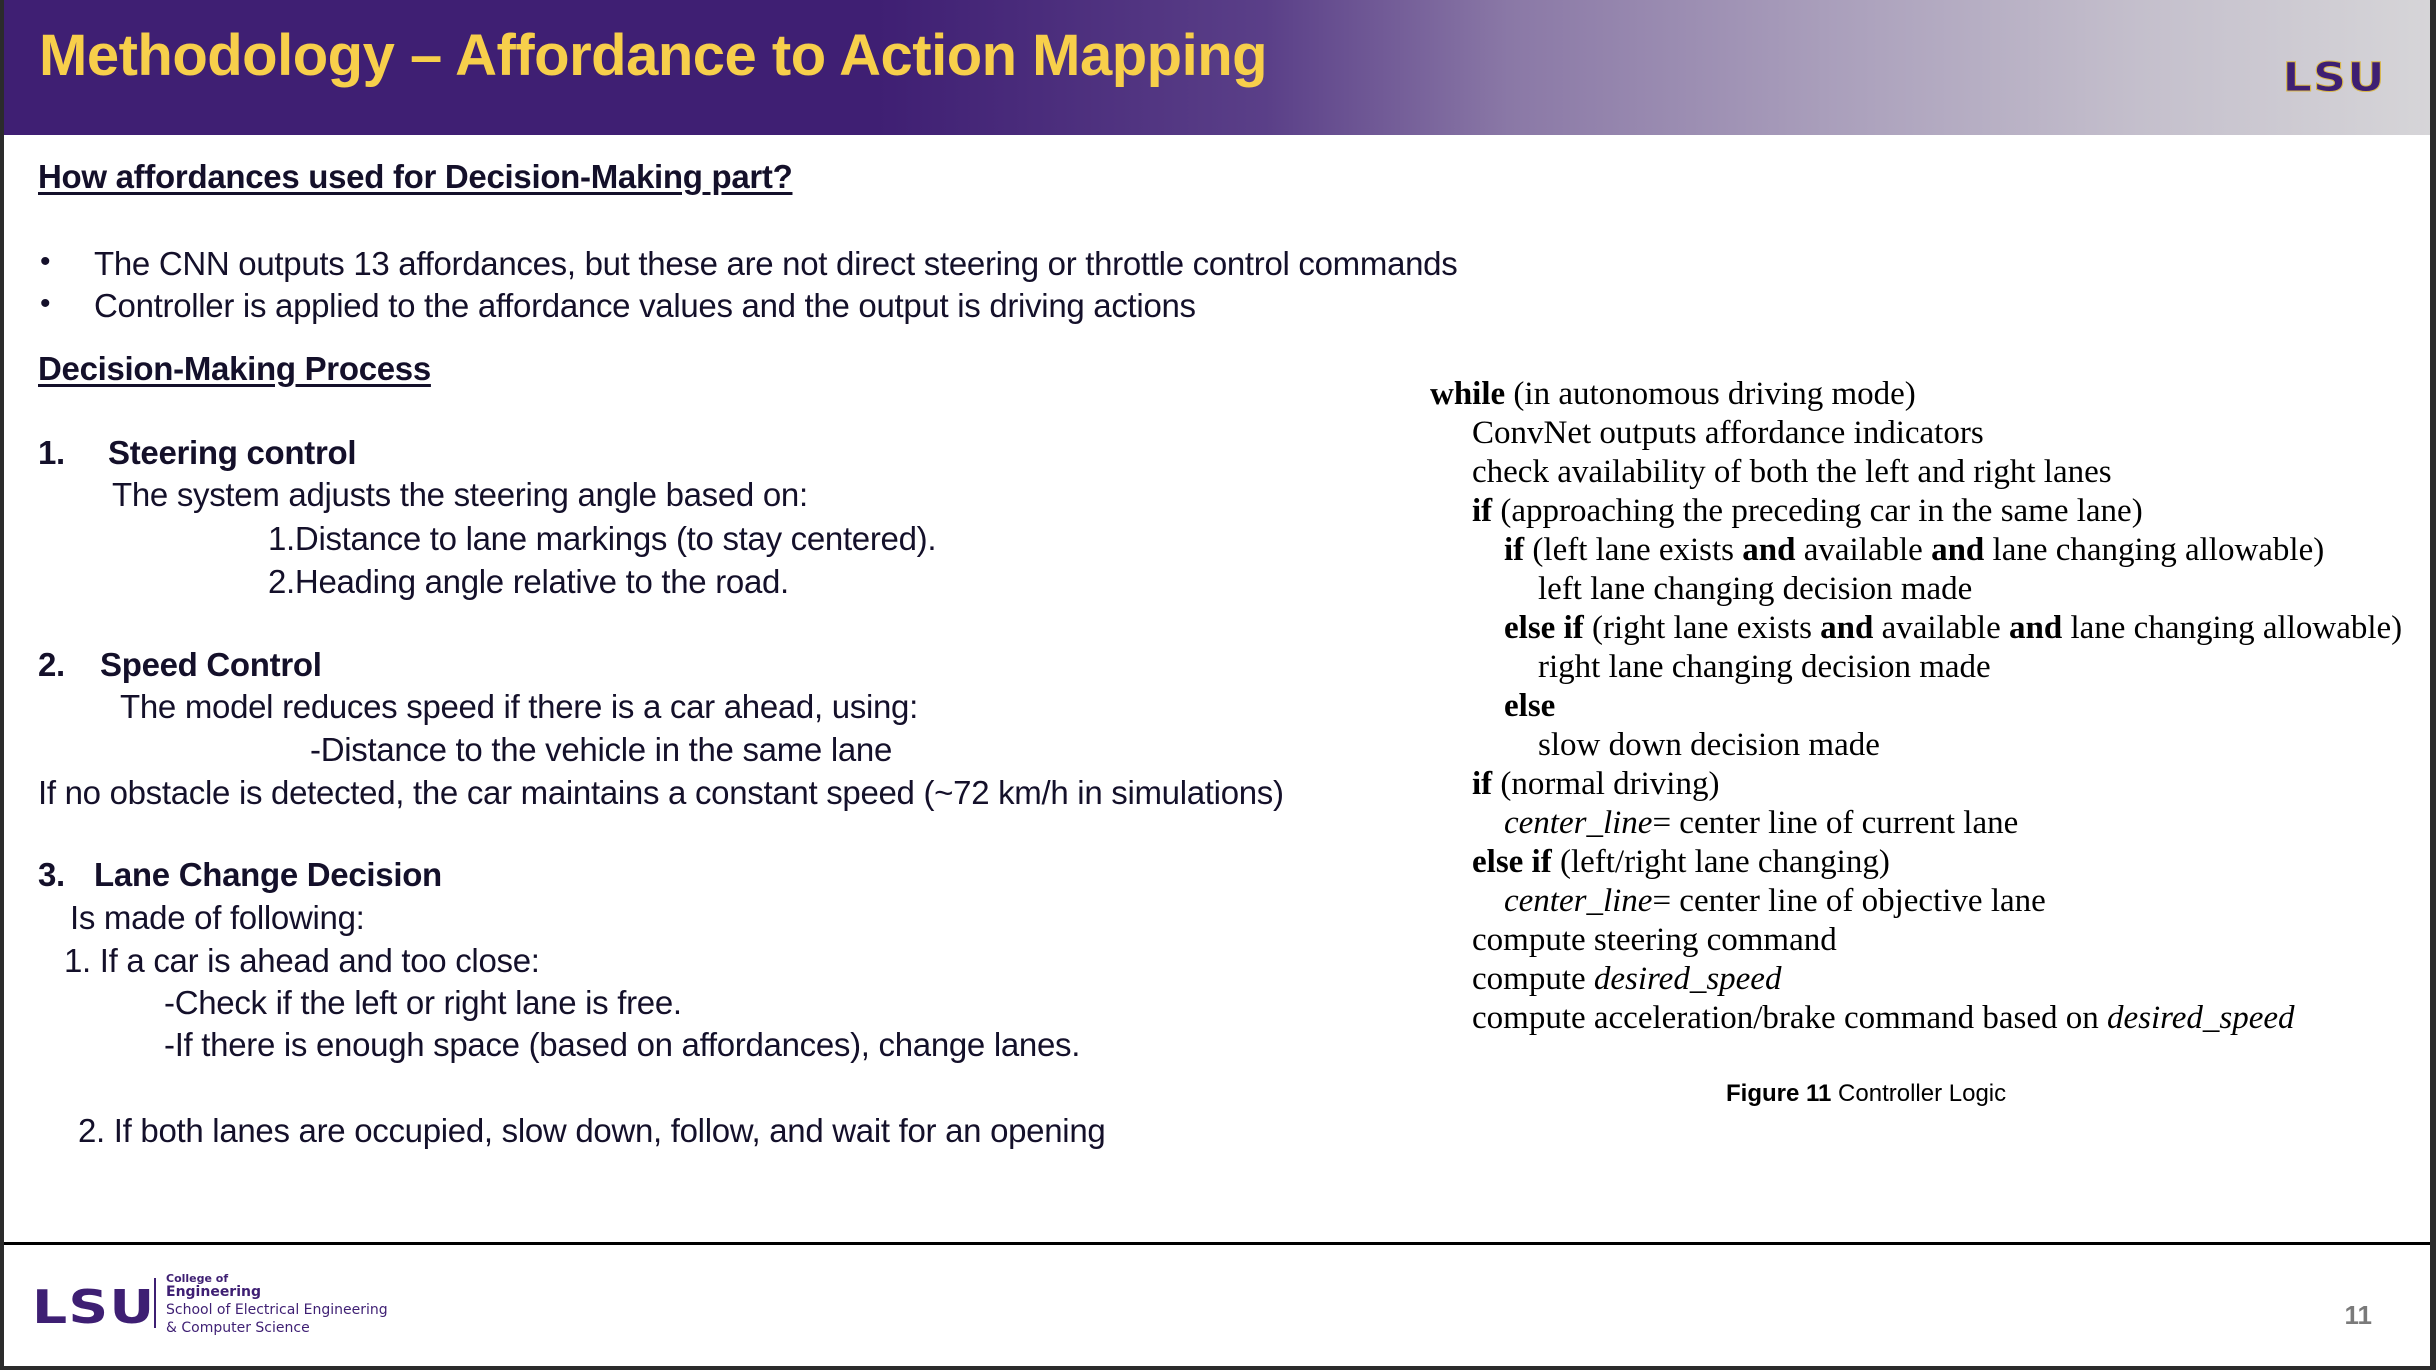 This screenshot has height=1370, width=2436. Describe the element at coordinates (1764, 667) in the screenshot. I see `pseudo-line: right lane changing decision made` at that location.